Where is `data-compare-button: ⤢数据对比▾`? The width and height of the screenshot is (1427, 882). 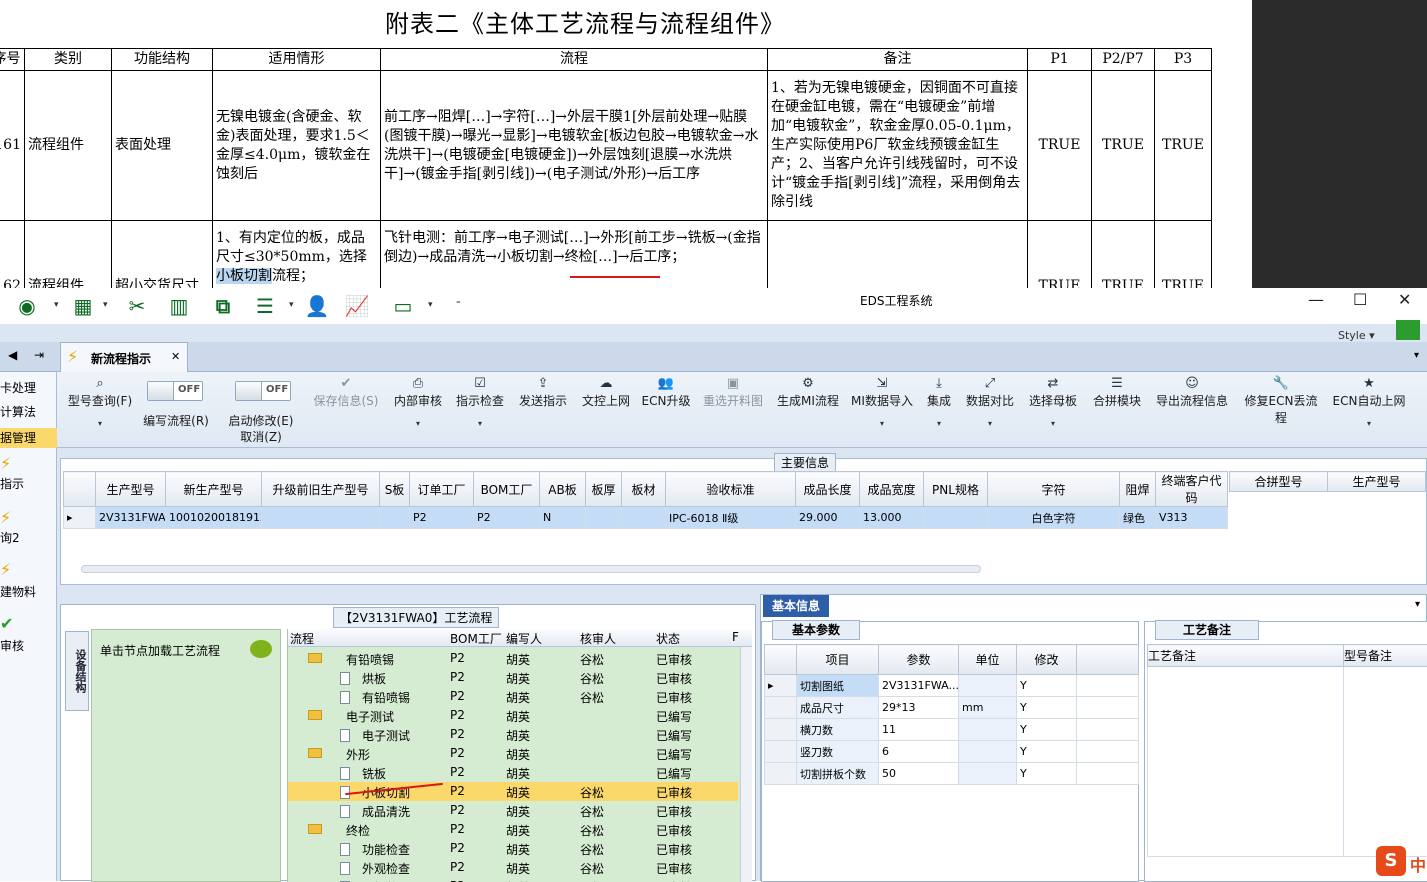 data-compare-button: ⤢数据对比▾ is located at coordinates (990, 402).